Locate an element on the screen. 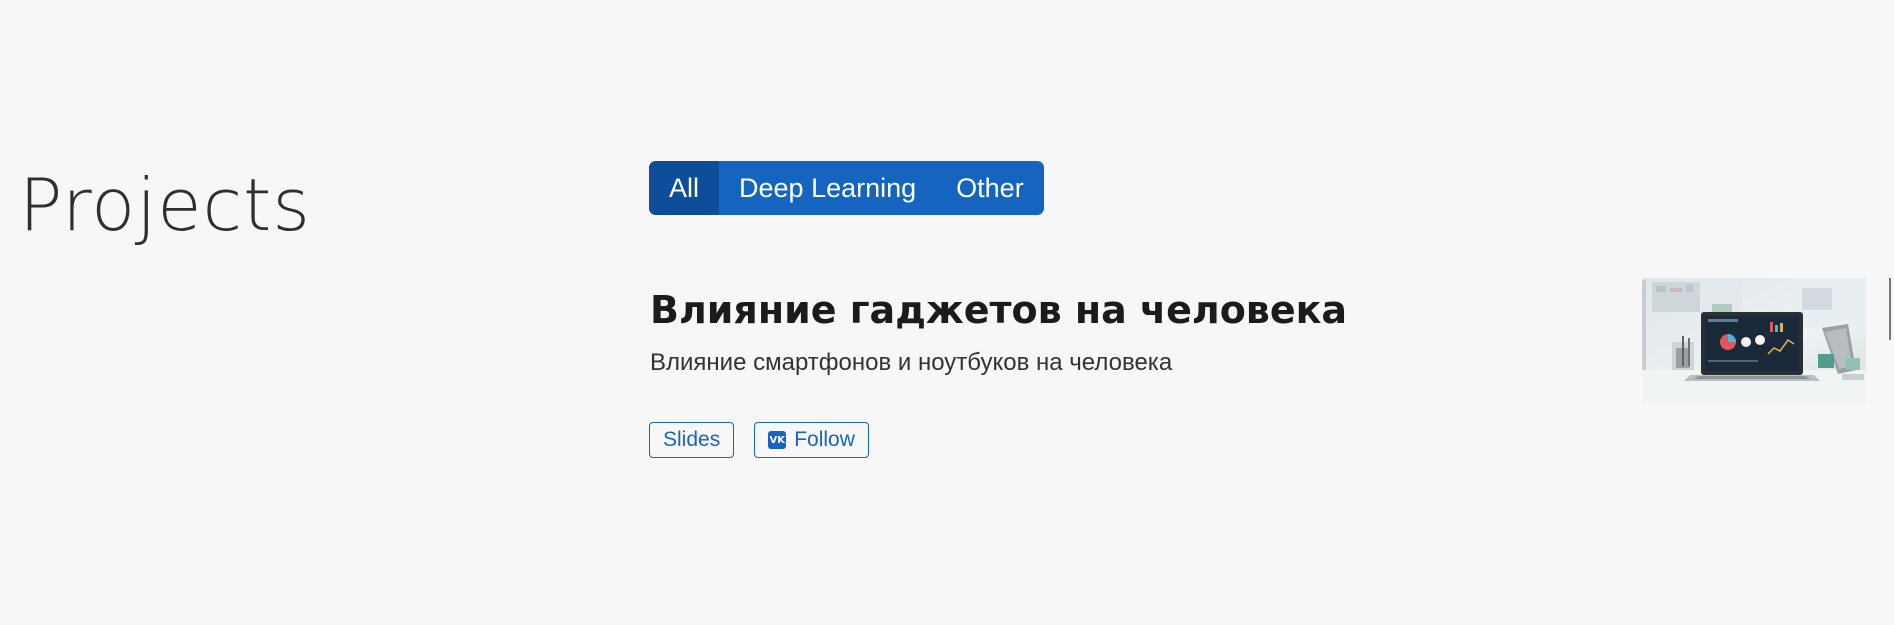 The width and height of the screenshot is (1894, 625). project-filter-group: All Deep Learning Other is located at coordinates (846, 188).